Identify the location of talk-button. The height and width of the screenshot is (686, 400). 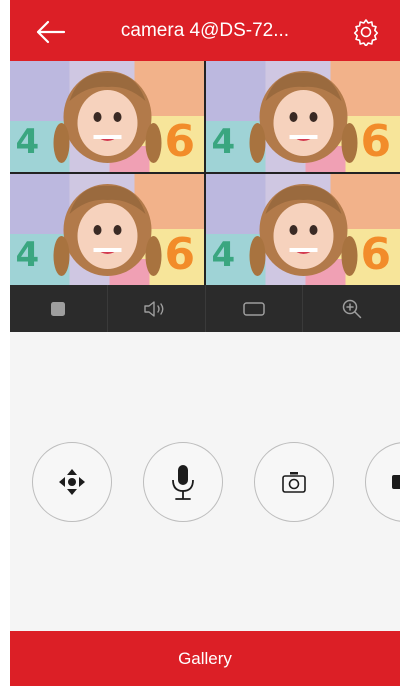
(183, 482).